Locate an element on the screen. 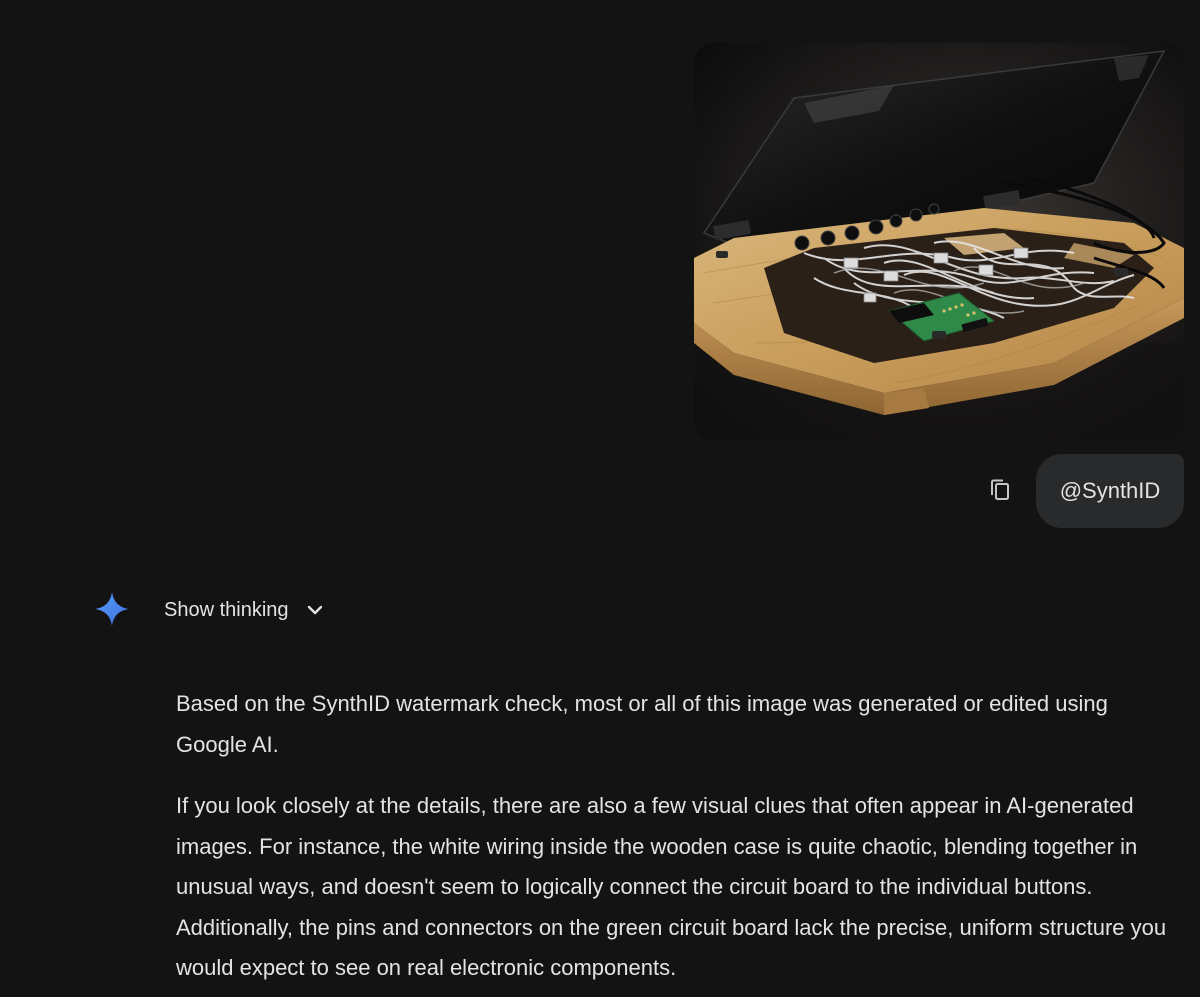 This screenshot has height=997, width=1200. copy-icon is located at coordinates (1000, 490).